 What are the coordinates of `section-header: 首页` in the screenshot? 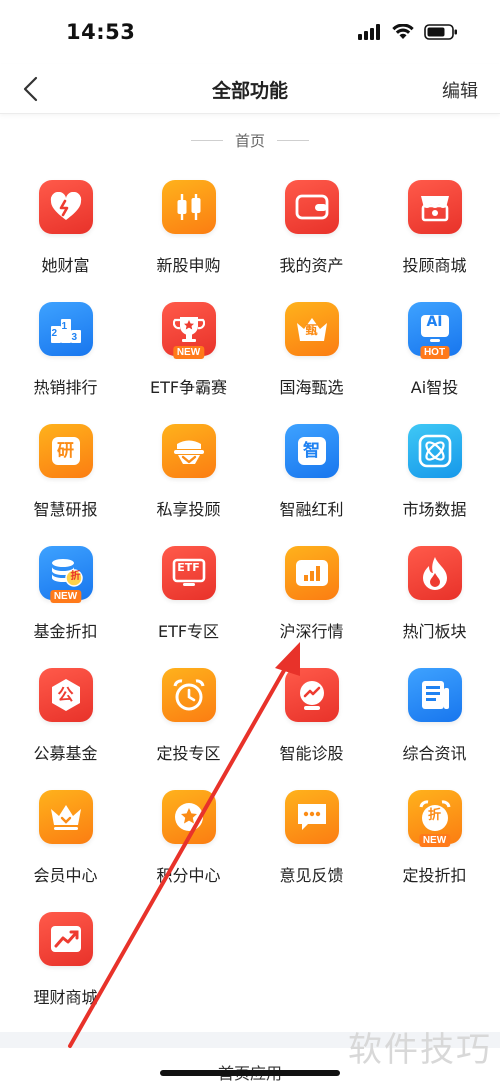 It's located at (250, 140).